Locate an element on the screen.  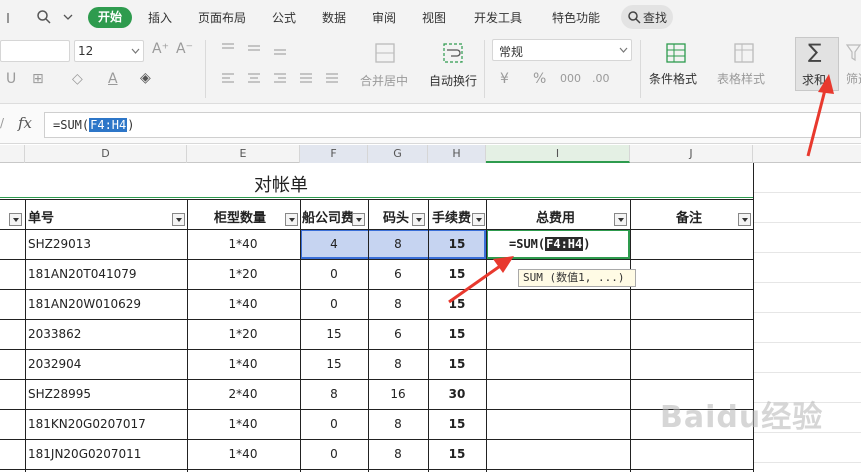
filter-icon is located at coordinates (853, 53).